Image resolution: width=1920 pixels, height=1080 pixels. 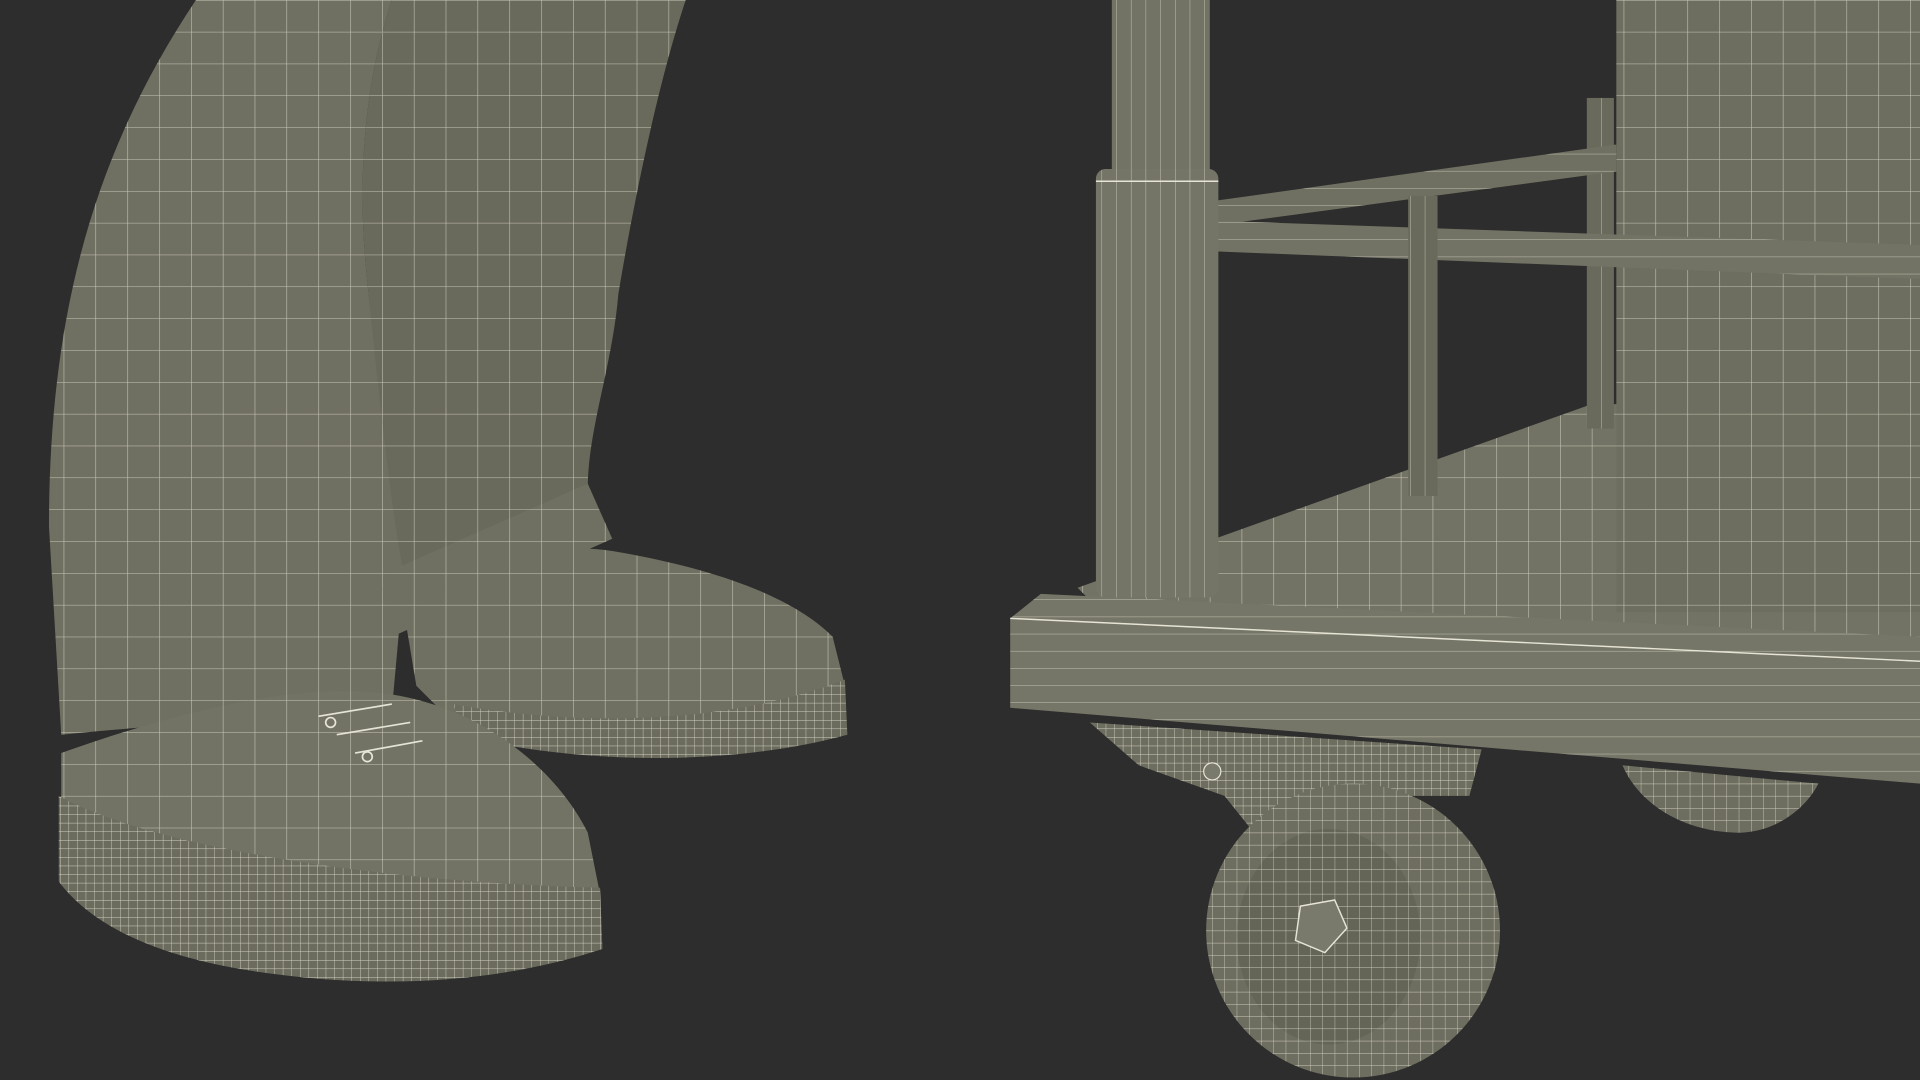 What do you see at coordinates (1768, 306) in the screenshot?
I see `cart-back-panel` at bounding box center [1768, 306].